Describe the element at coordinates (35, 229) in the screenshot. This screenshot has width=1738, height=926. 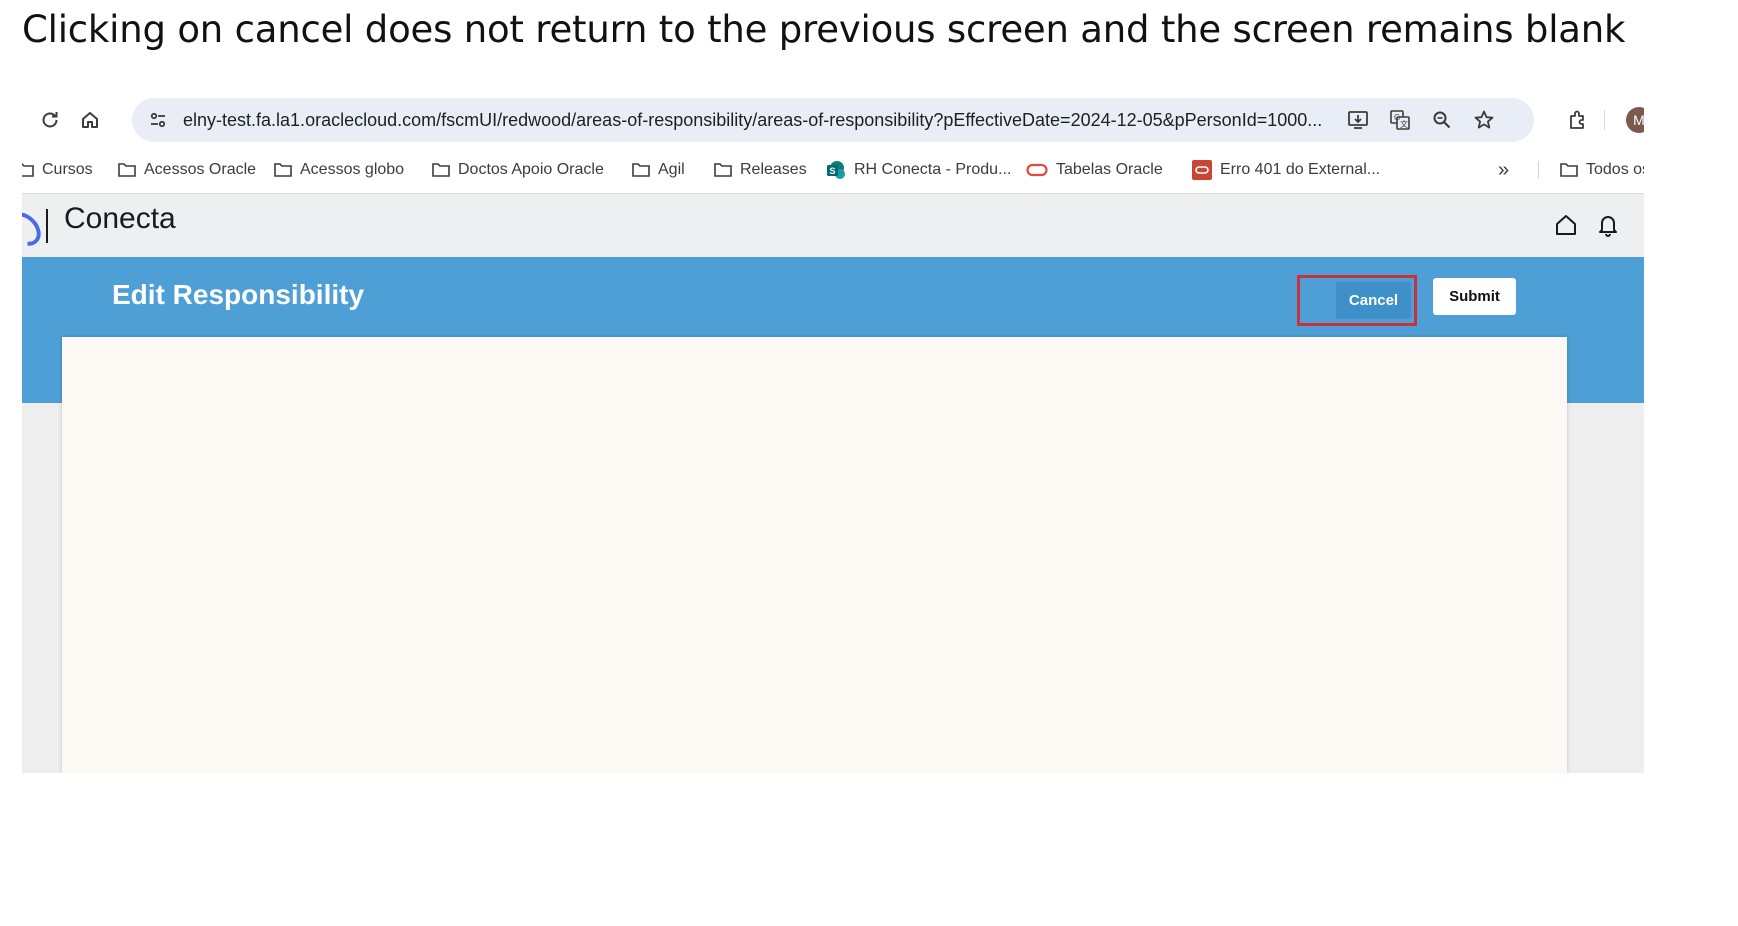
I see `logo-icon` at that location.